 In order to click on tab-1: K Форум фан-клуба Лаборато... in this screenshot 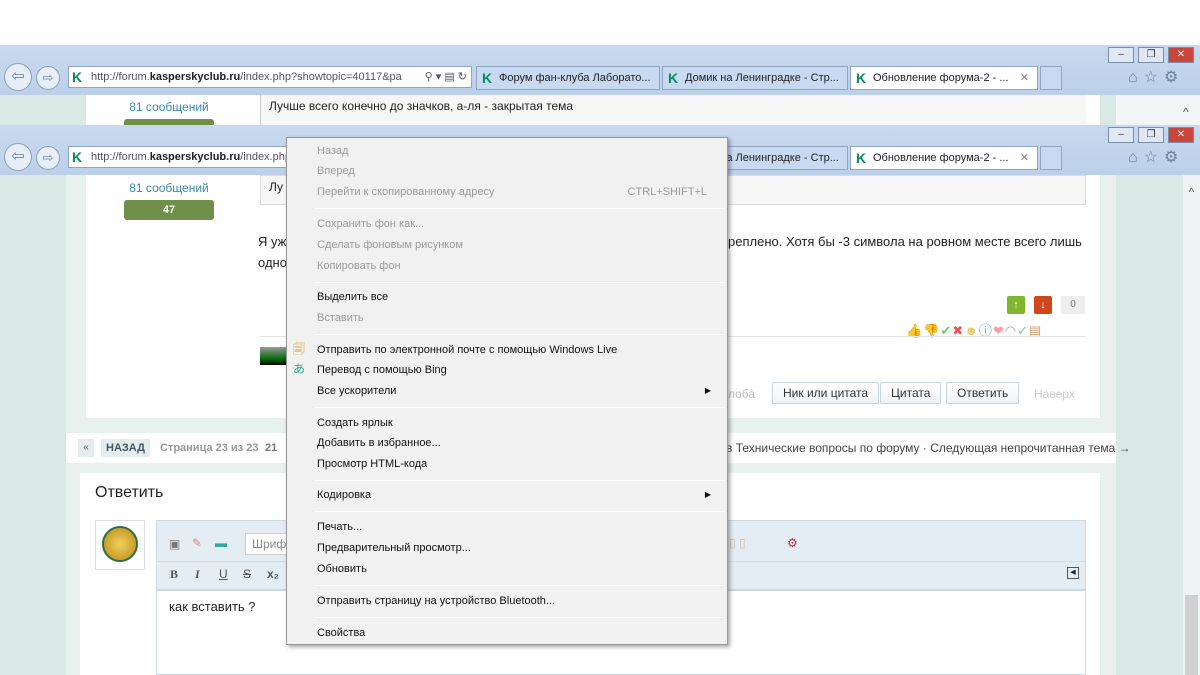, I will do `click(568, 78)`.